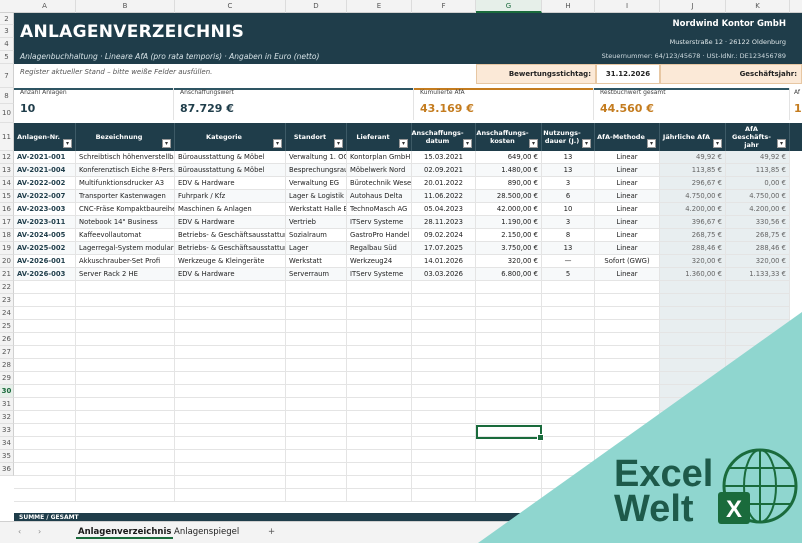  What do you see at coordinates (45, 222) in the screenshot?
I see `table-cell: AV-2023-011` at bounding box center [45, 222].